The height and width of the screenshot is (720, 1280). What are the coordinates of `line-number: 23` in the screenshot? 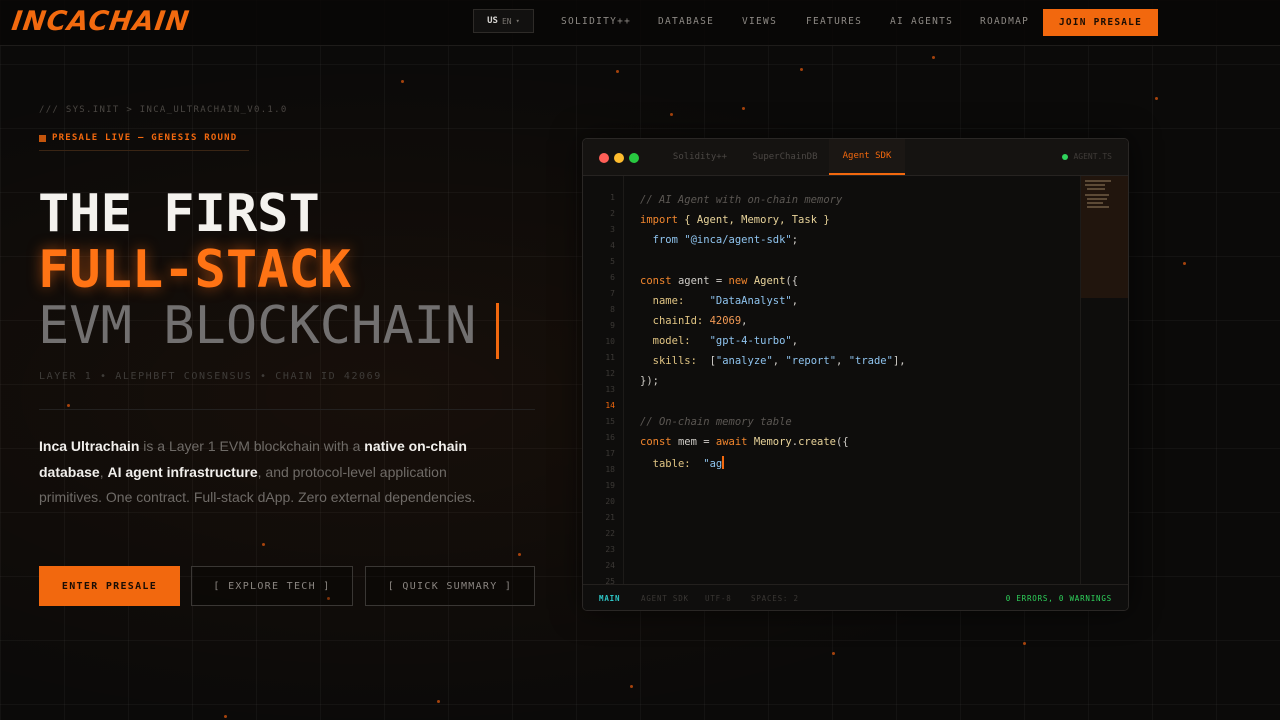 It's located at (610, 549).